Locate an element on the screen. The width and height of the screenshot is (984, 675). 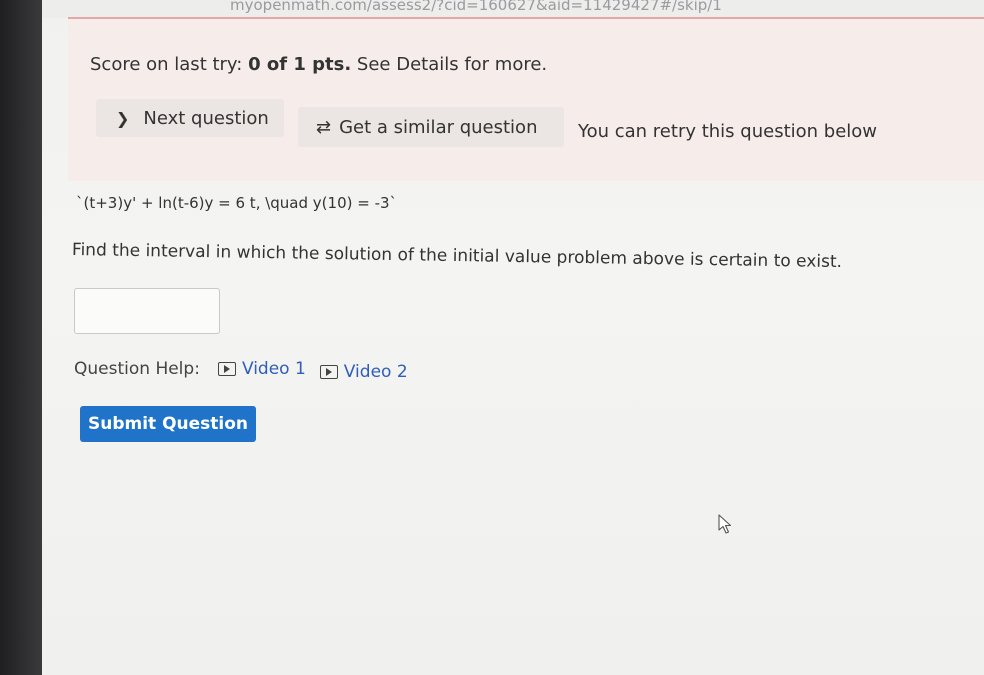
next-question-button: ❯ Next question is located at coordinates (190, 118).